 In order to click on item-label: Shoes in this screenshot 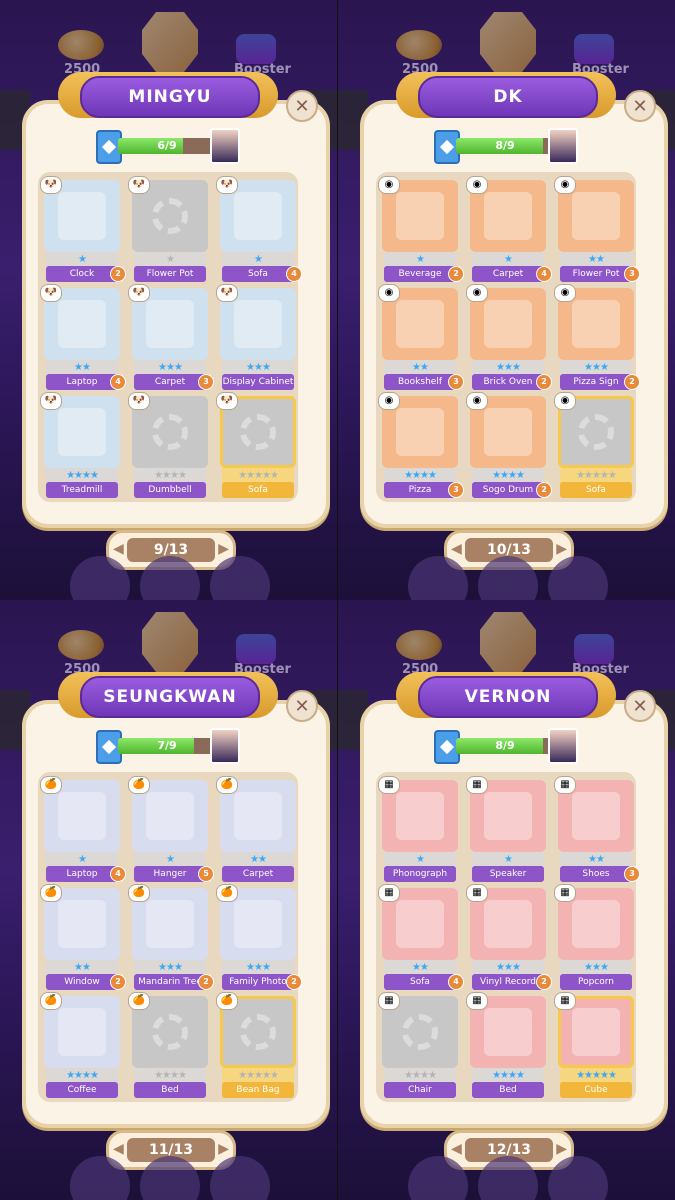, I will do `click(596, 874)`.